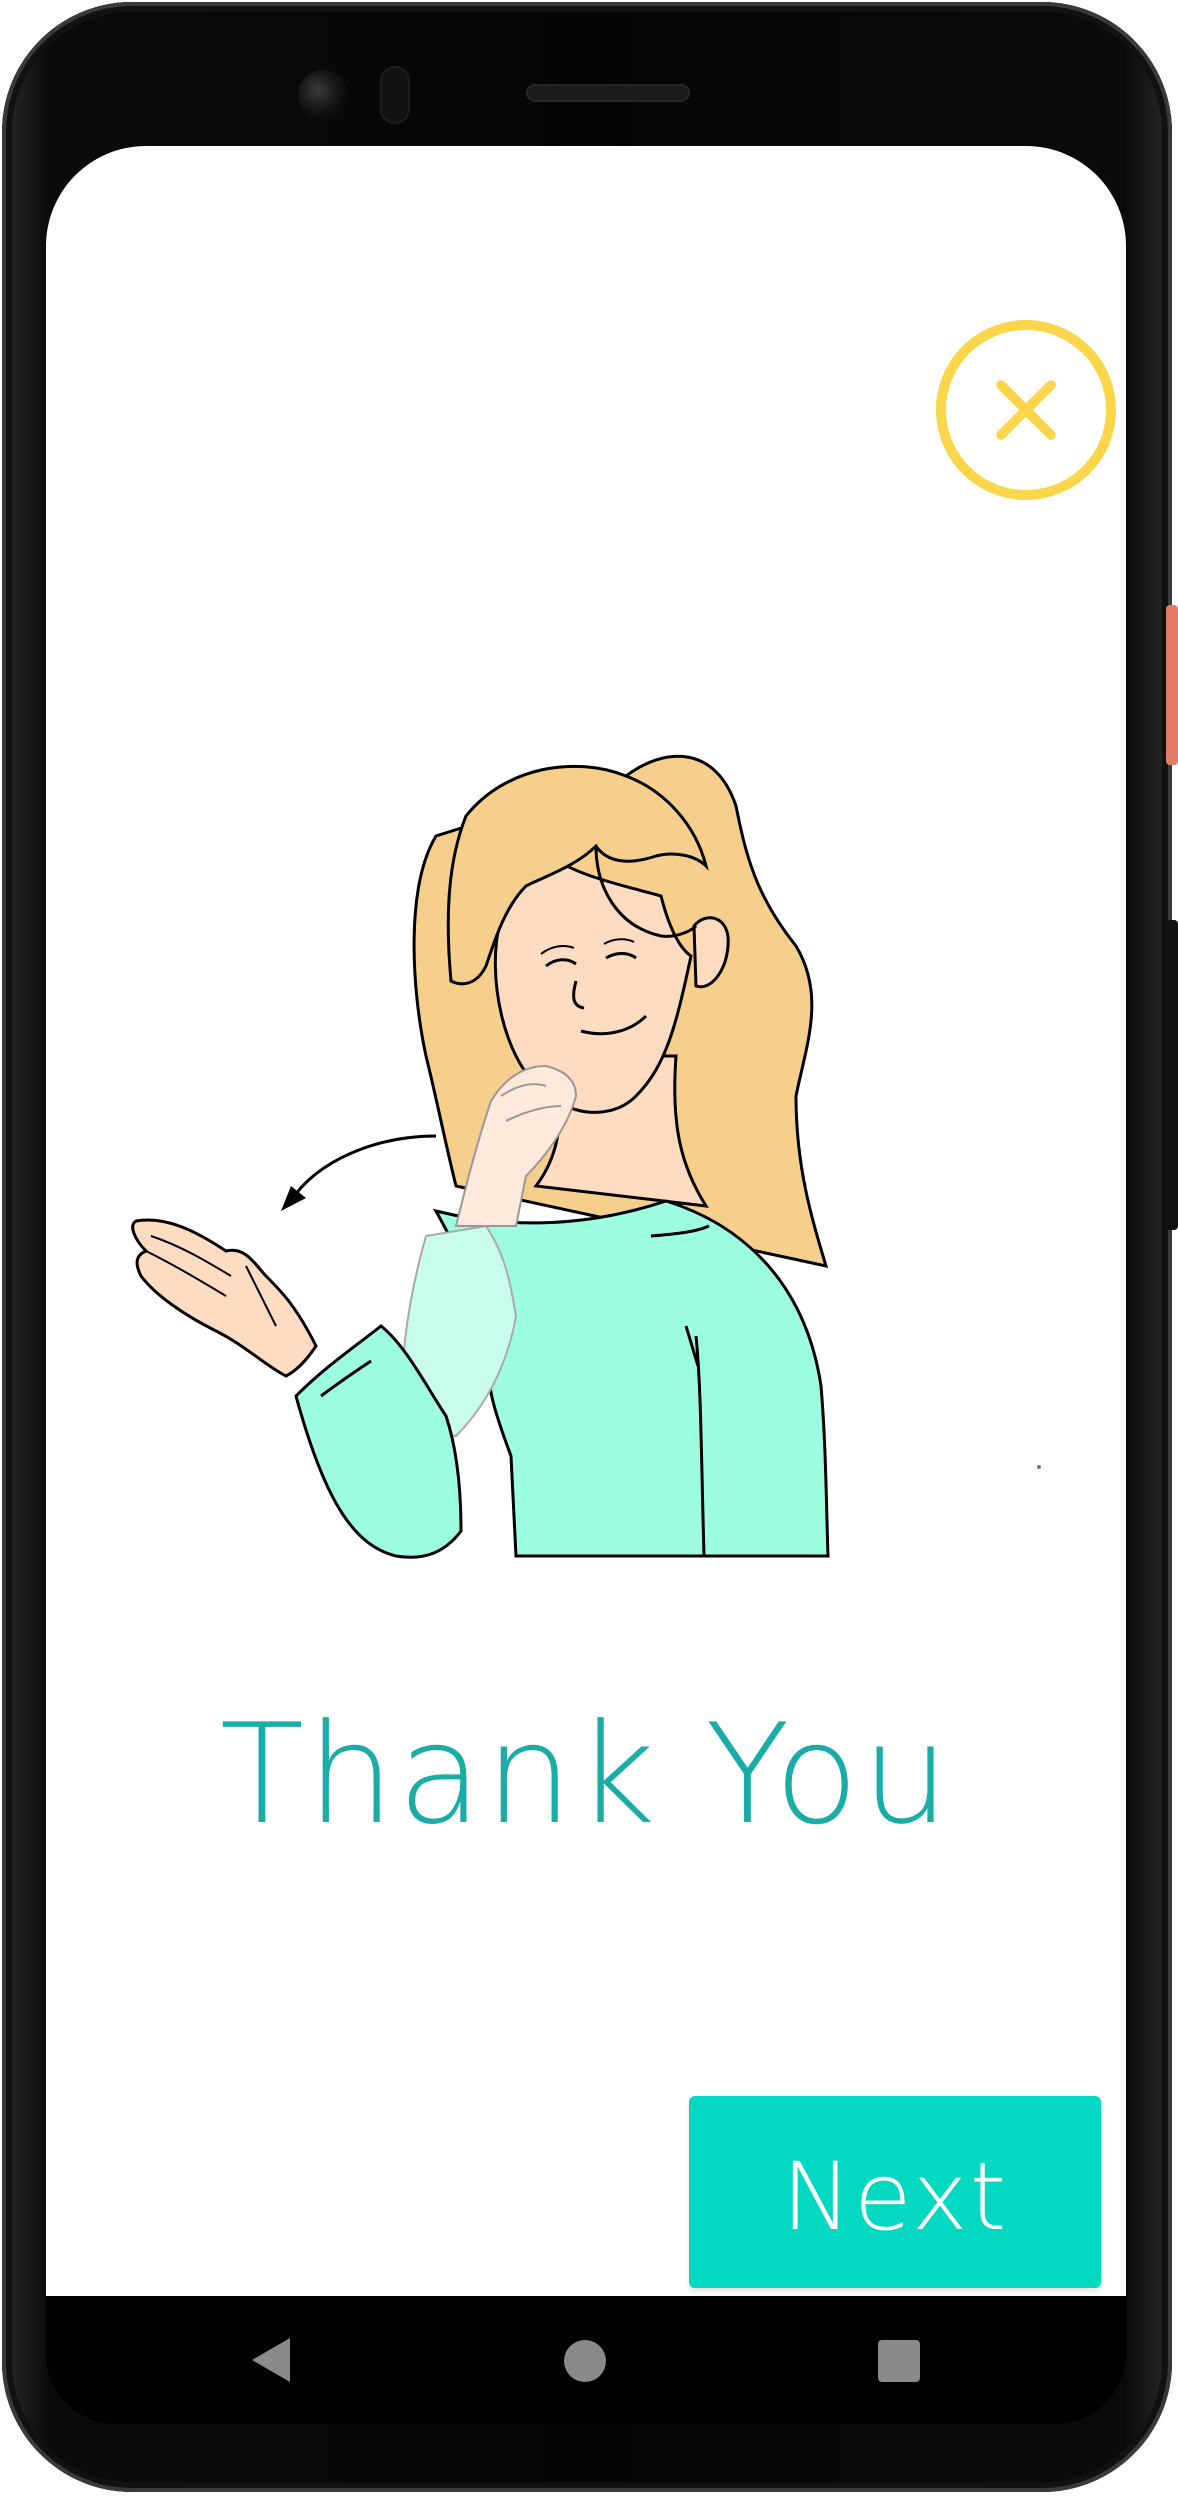 The image size is (1178, 2498). What do you see at coordinates (1039, 1467) in the screenshot?
I see `stray-dot` at bounding box center [1039, 1467].